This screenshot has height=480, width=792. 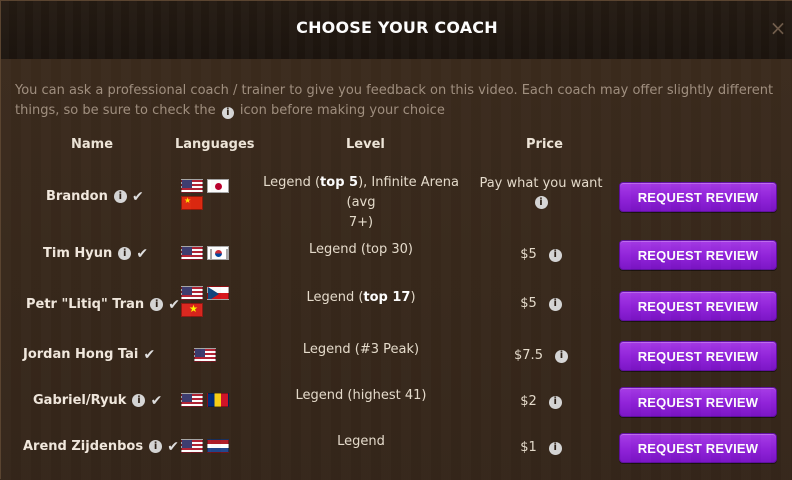 What do you see at coordinates (80, 400) in the screenshot?
I see `coach-name-text: Gabriel/Ryuk` at bounding box center [80, 400].